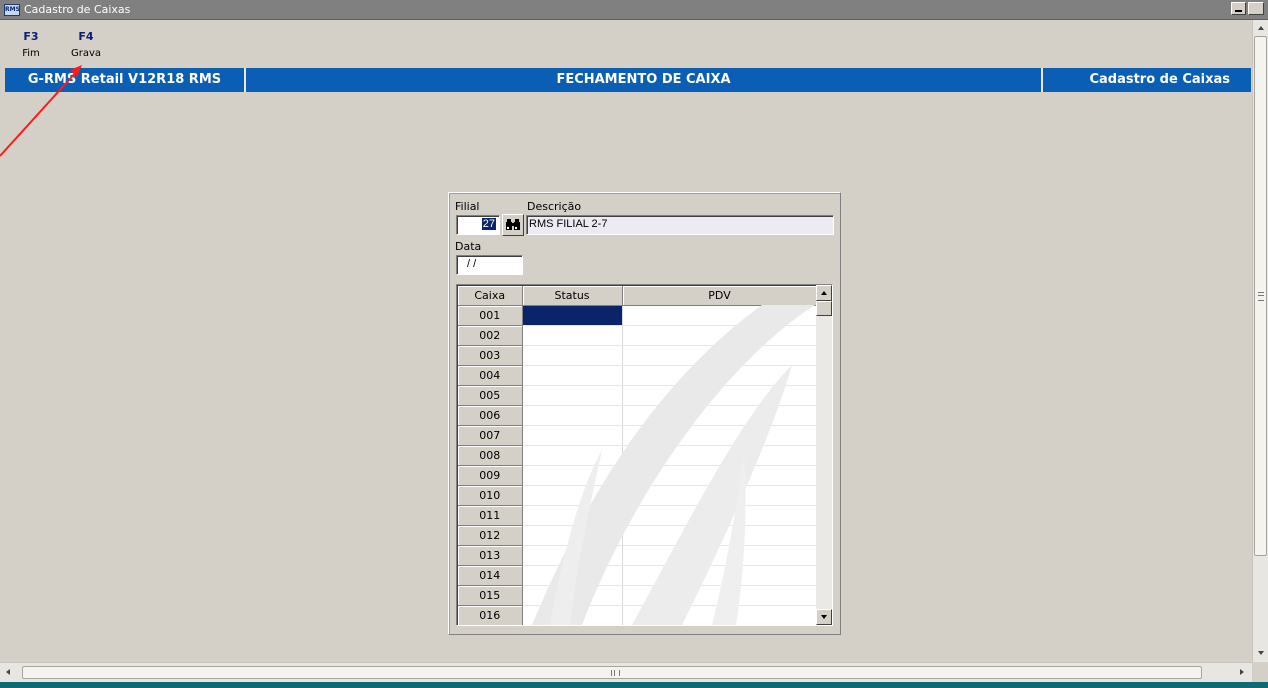  I want to click on data-input: / /, so click(489, 265).